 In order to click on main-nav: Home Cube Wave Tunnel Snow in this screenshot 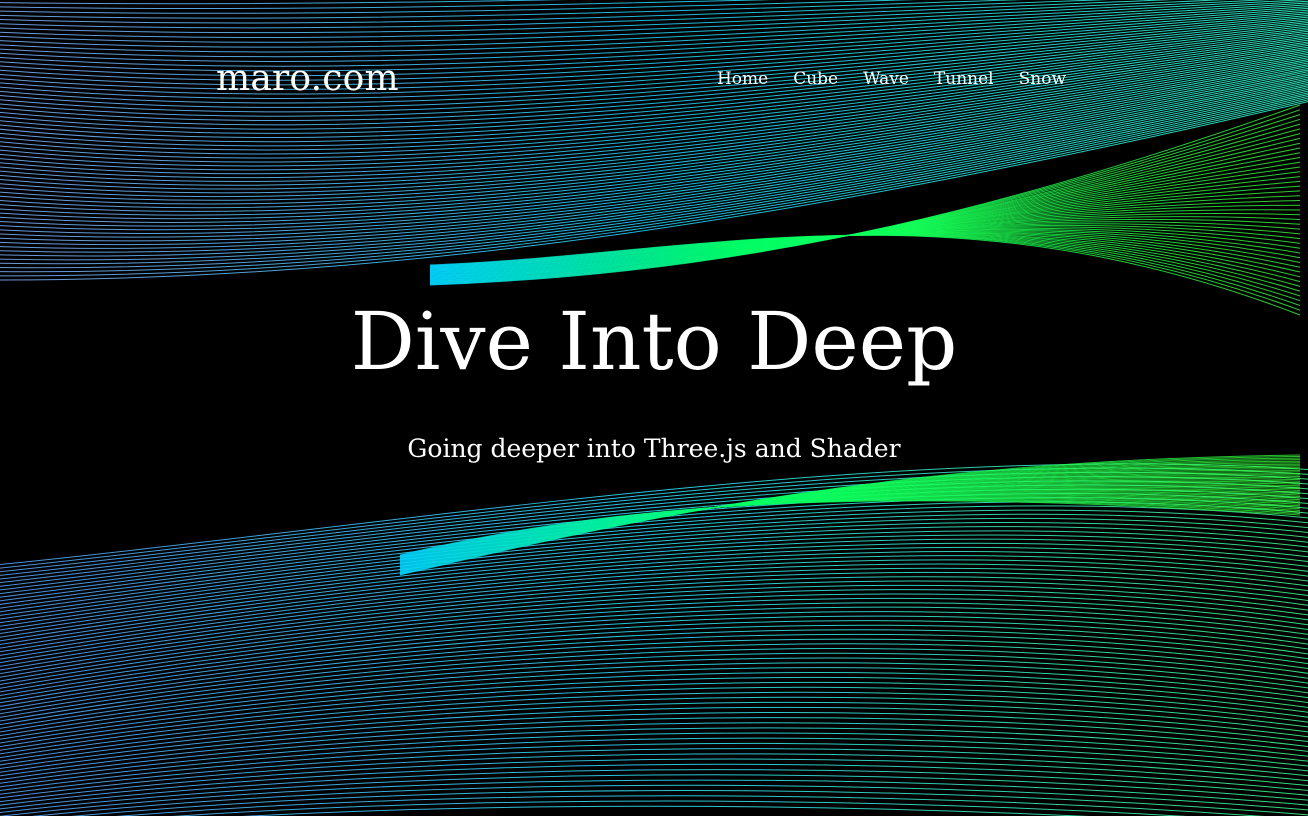, I will do `click(891, 79)`.